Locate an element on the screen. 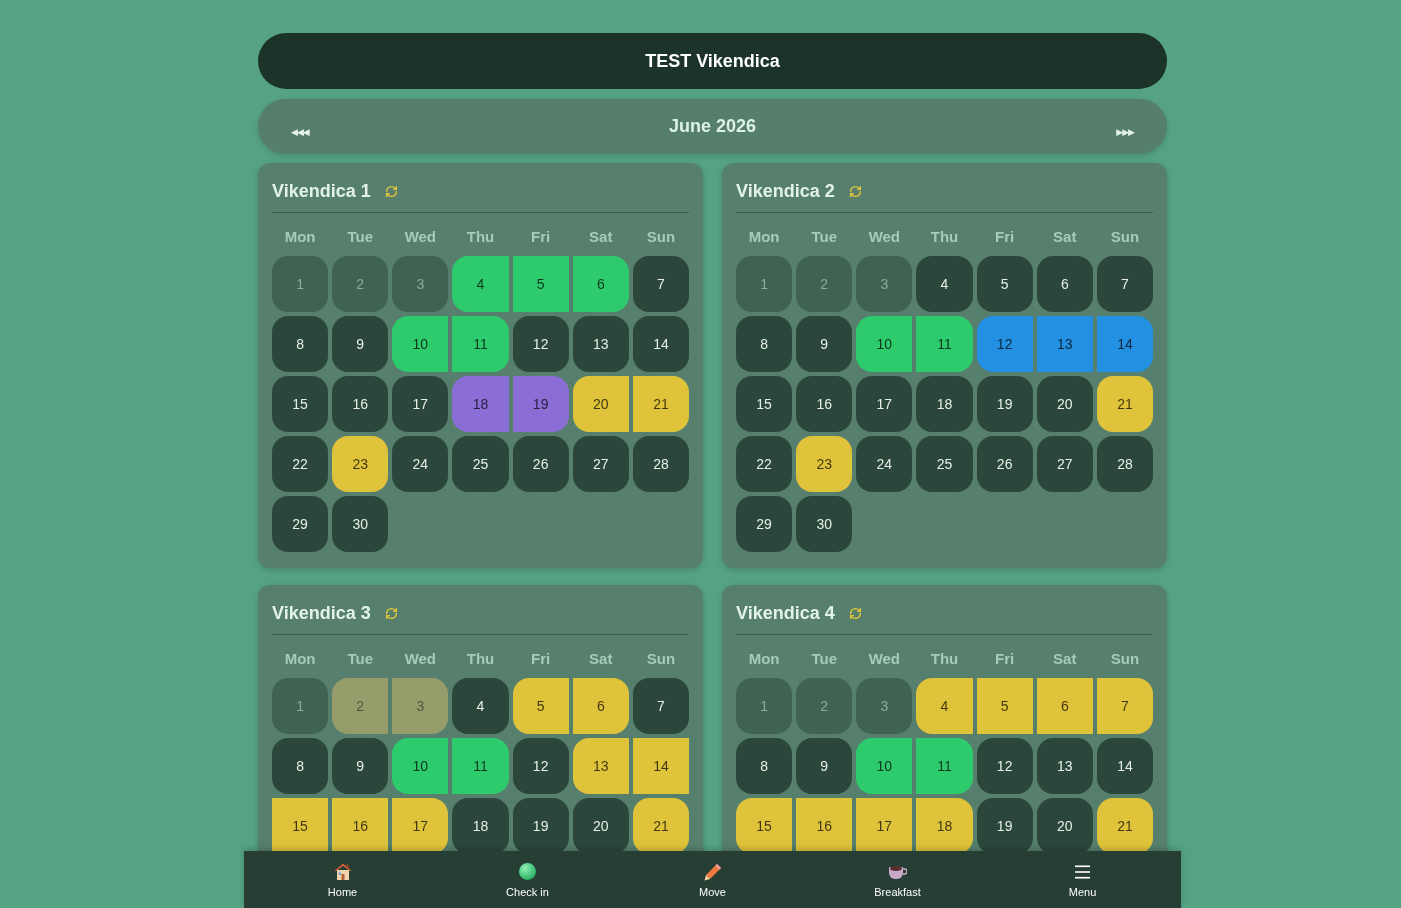 The height and width of the screenshot is (908, 1401). previous-month-button: ◀◀◀ is located at coordinates (300, 126).